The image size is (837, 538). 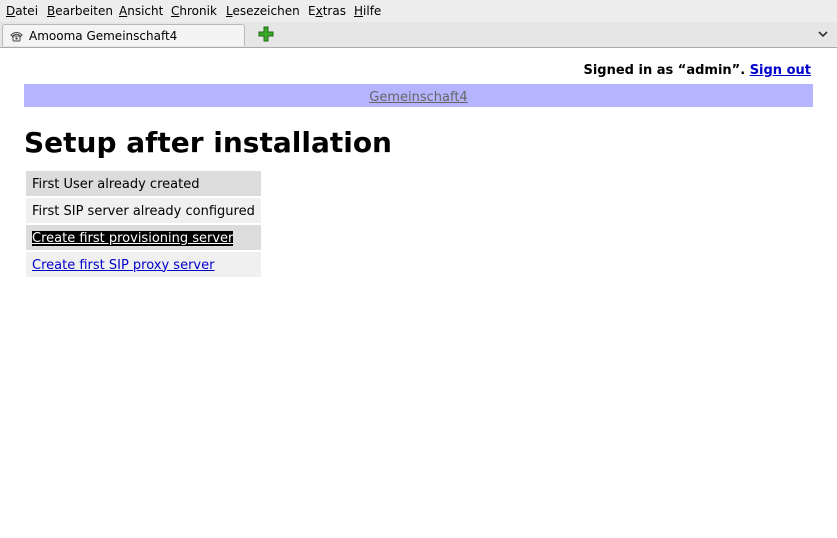 I want to click on menu-extras: Extras, so click(x=327, y=11).